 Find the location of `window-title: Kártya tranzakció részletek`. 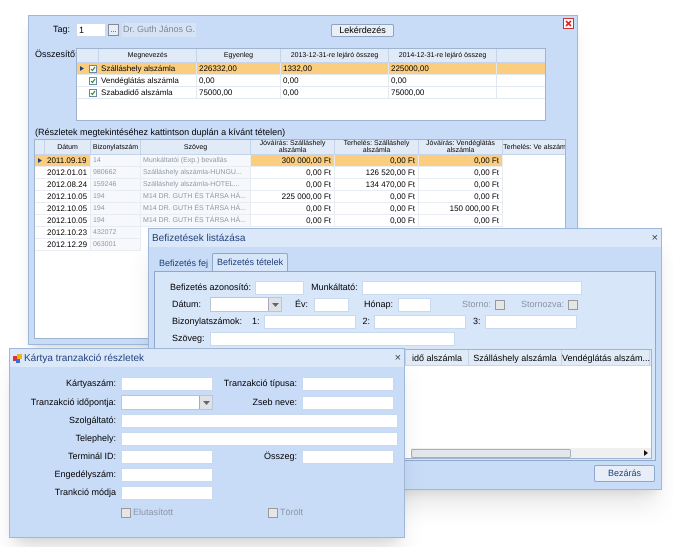

window-title: Kártya tranzakció részletek is located at coordinates (84, 359).